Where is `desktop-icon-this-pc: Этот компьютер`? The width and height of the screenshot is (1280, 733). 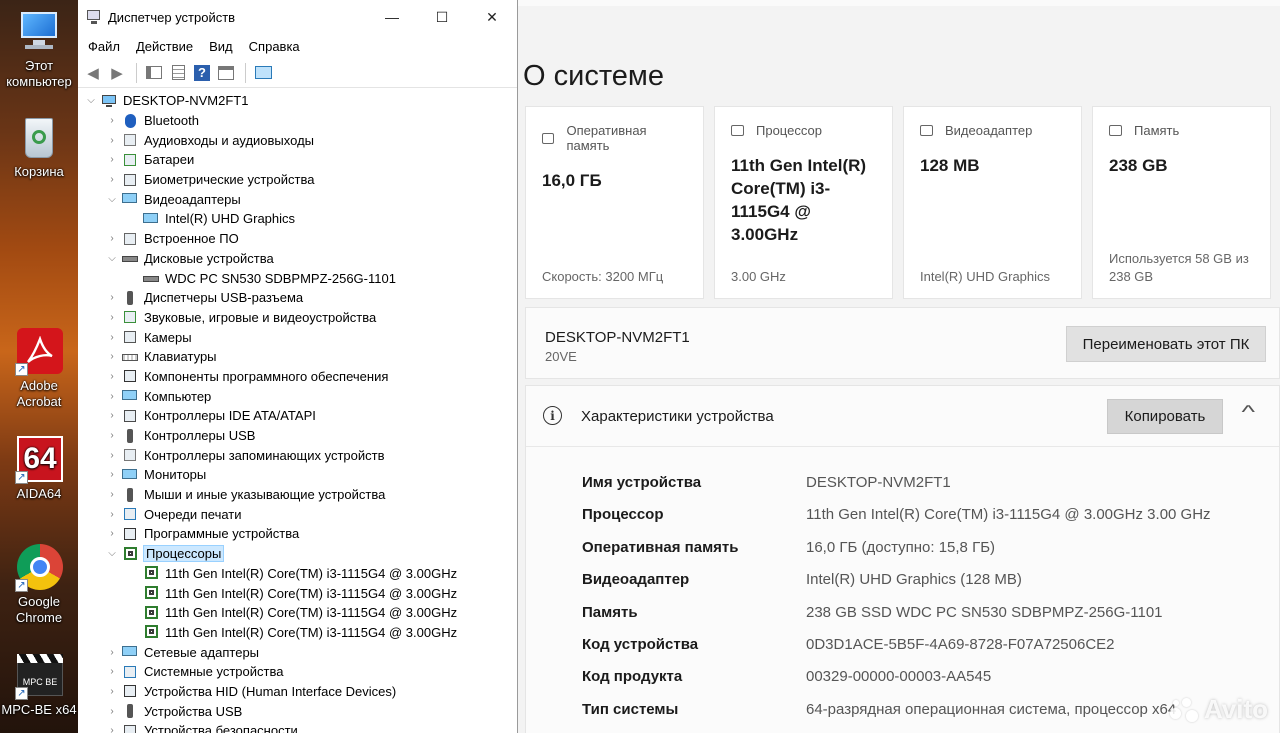 desktop-icon-this-pc: Этот компьютер is located at coordinates (39, 49).